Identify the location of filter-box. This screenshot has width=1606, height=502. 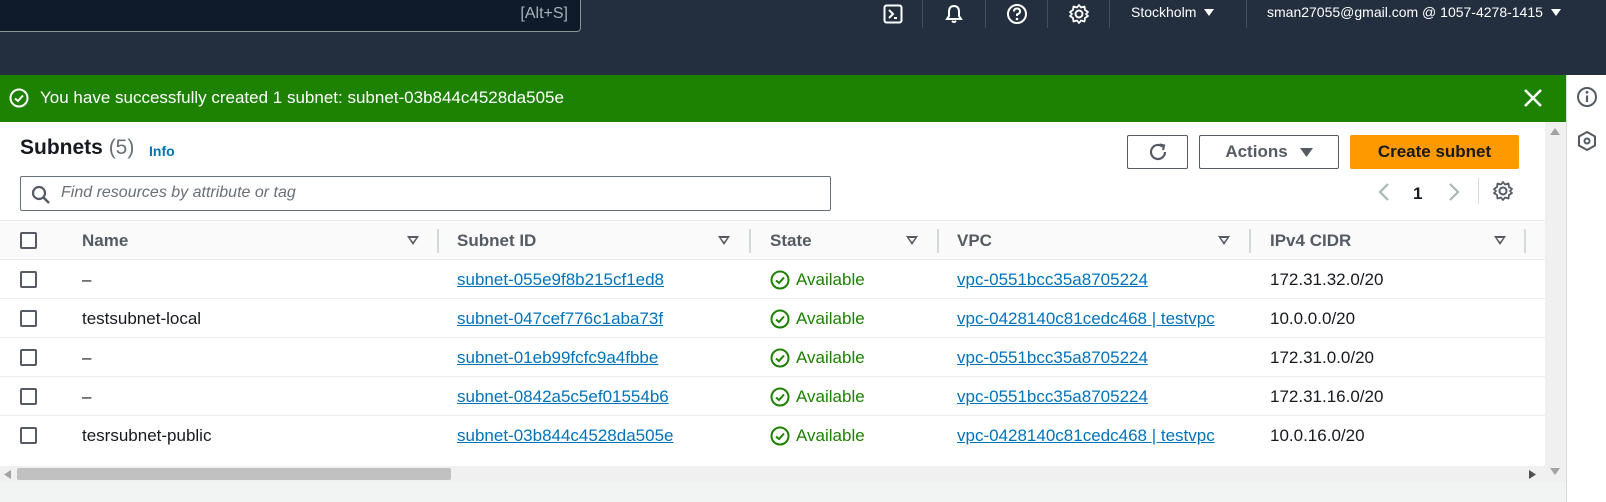
(425, 193).